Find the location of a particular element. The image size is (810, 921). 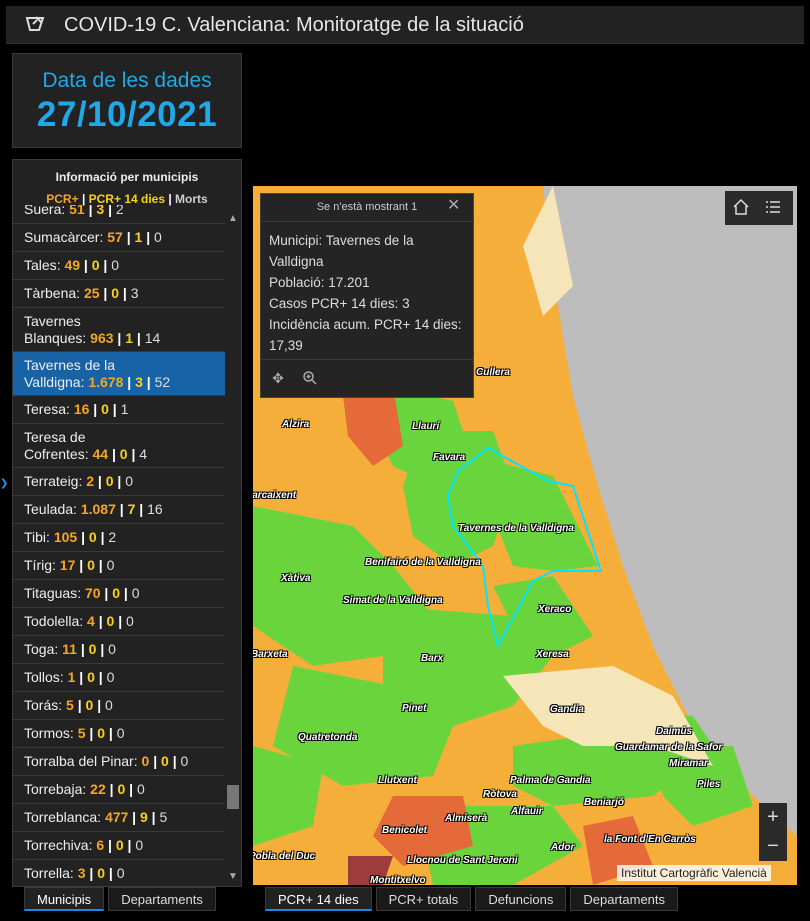

list-item-text: Tales: 49 | 0 | 0 is located at coordinates (71, 265).